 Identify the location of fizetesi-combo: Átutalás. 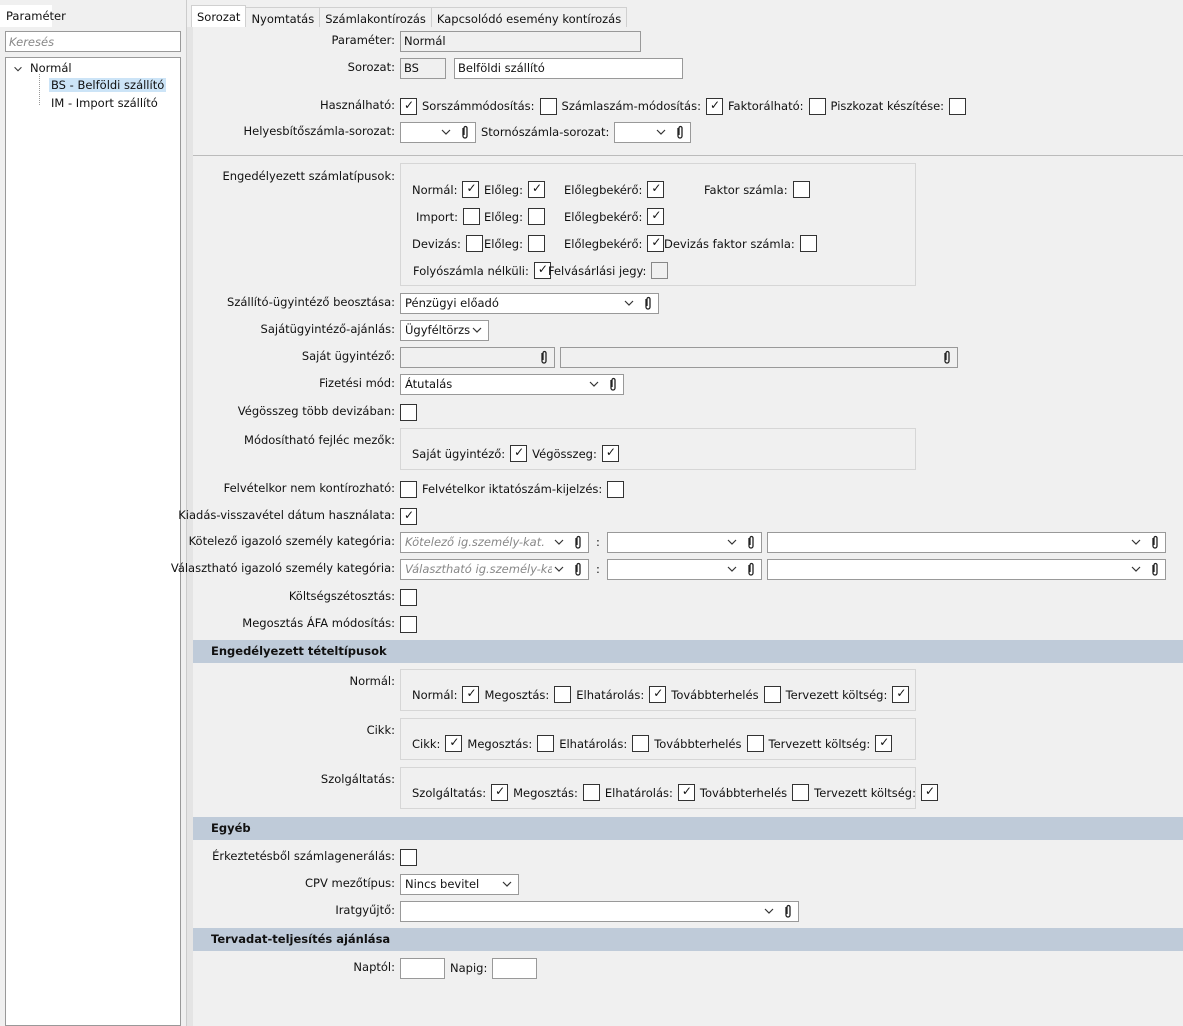
(512, 384).